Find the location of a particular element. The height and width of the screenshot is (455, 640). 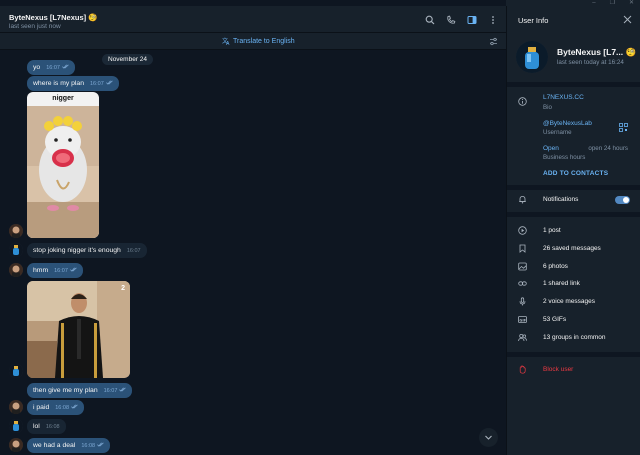

close-icon is located at coordinates (627, 19).